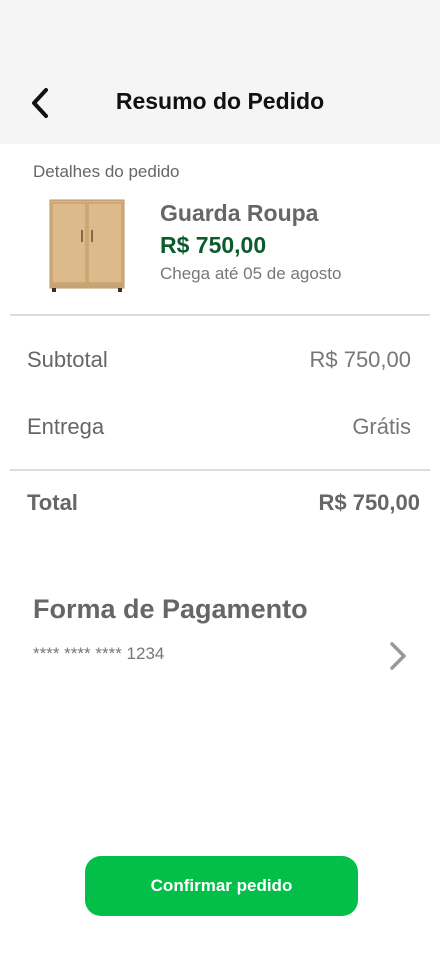 This screenshot has width=440, height=956. I want to click on payment-method-selector: **** **** **** 1234, so click(223, 656).